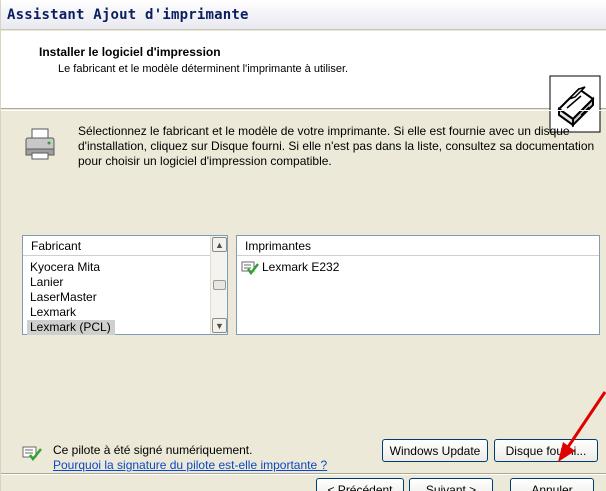  What do you see at coordinates (552, 484) in the screenshot?
I see `cancel-button: Annuler` at bounding box center [552, 484].